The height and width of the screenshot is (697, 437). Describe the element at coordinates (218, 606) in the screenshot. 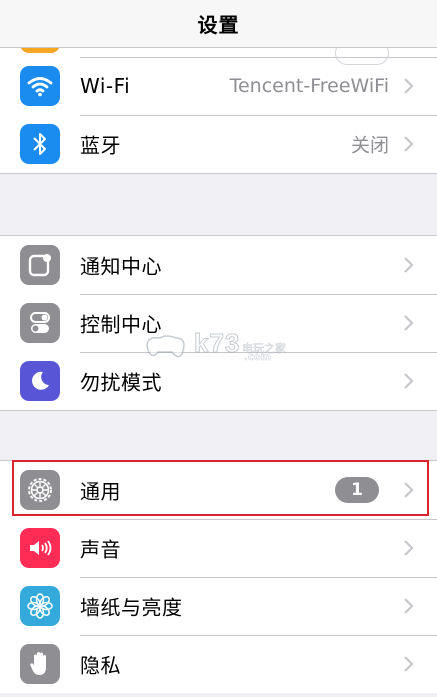

I see `settings-row-wallpaper: 墙纸与亮度` at that location.